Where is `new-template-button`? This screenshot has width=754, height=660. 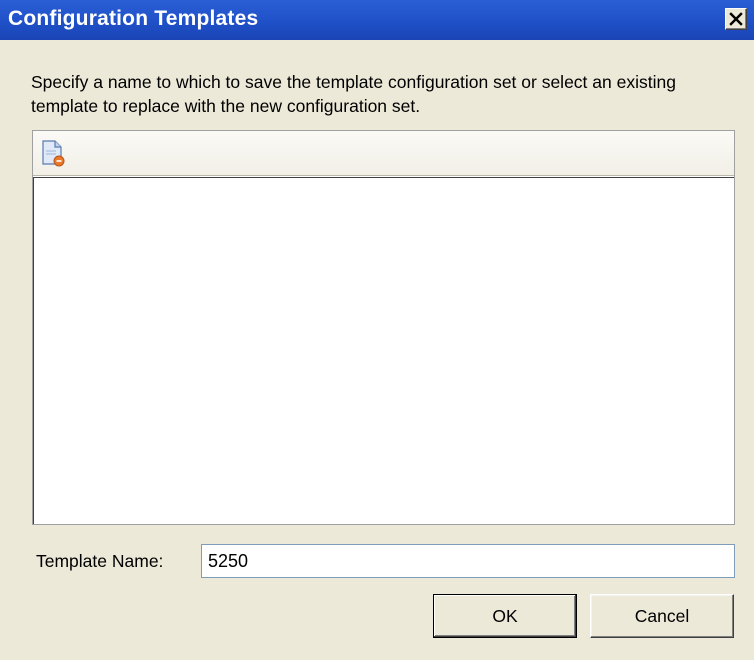
new-template-button is located at coordinates (53, 153).